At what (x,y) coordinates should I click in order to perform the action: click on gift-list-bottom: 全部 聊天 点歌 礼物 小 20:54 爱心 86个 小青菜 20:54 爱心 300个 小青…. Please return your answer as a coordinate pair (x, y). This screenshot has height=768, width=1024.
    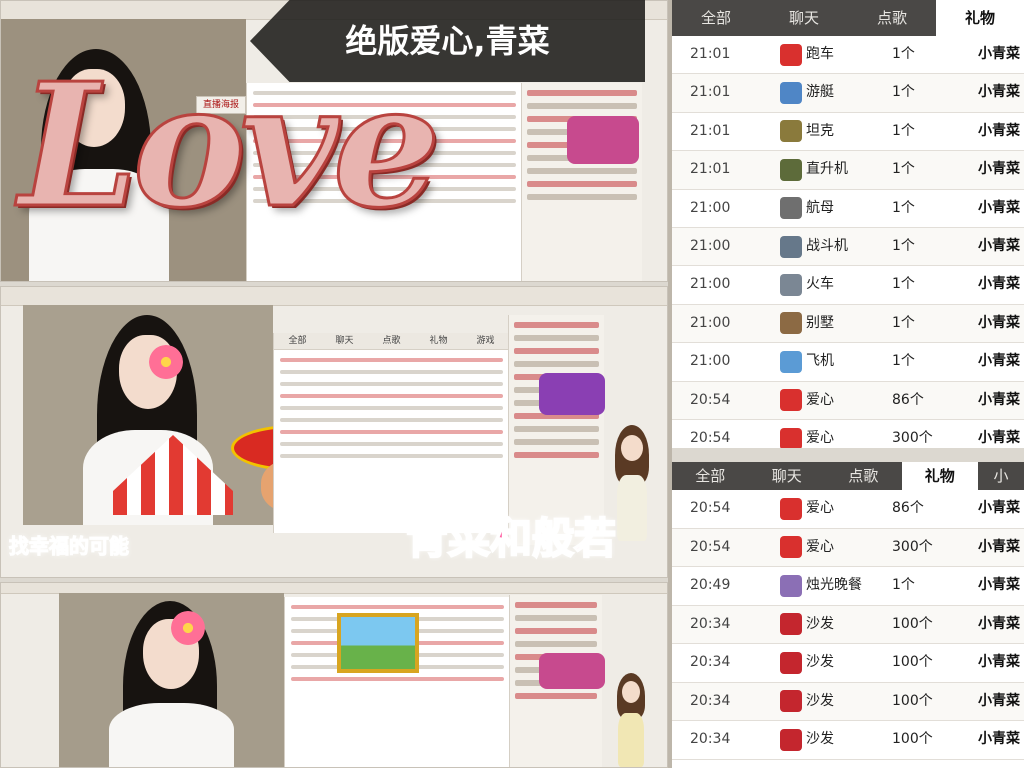
    Looking at the image, I should click on (848, 615).